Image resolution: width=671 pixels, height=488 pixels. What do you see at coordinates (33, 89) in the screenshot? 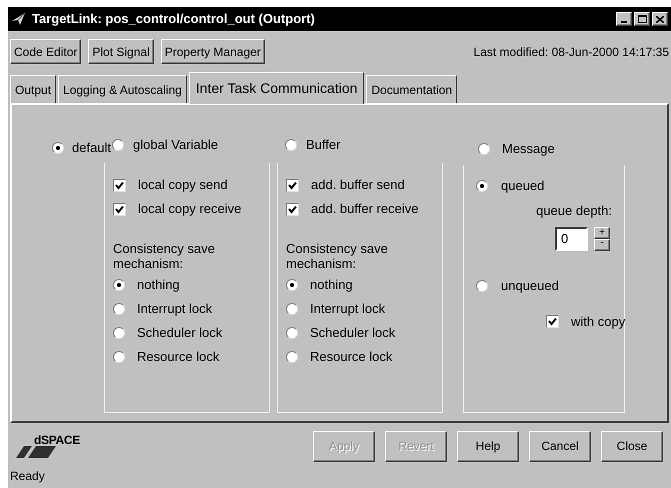
I see `tab: Output` at bounding box center [33, 89].